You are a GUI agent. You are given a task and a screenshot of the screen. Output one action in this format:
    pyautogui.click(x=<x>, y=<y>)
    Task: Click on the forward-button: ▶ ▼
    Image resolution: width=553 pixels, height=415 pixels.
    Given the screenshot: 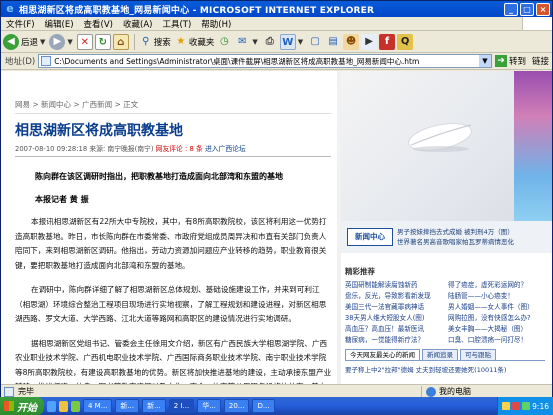 What is the action you would take?
    pyautogui.click(x=61, y=42)
    